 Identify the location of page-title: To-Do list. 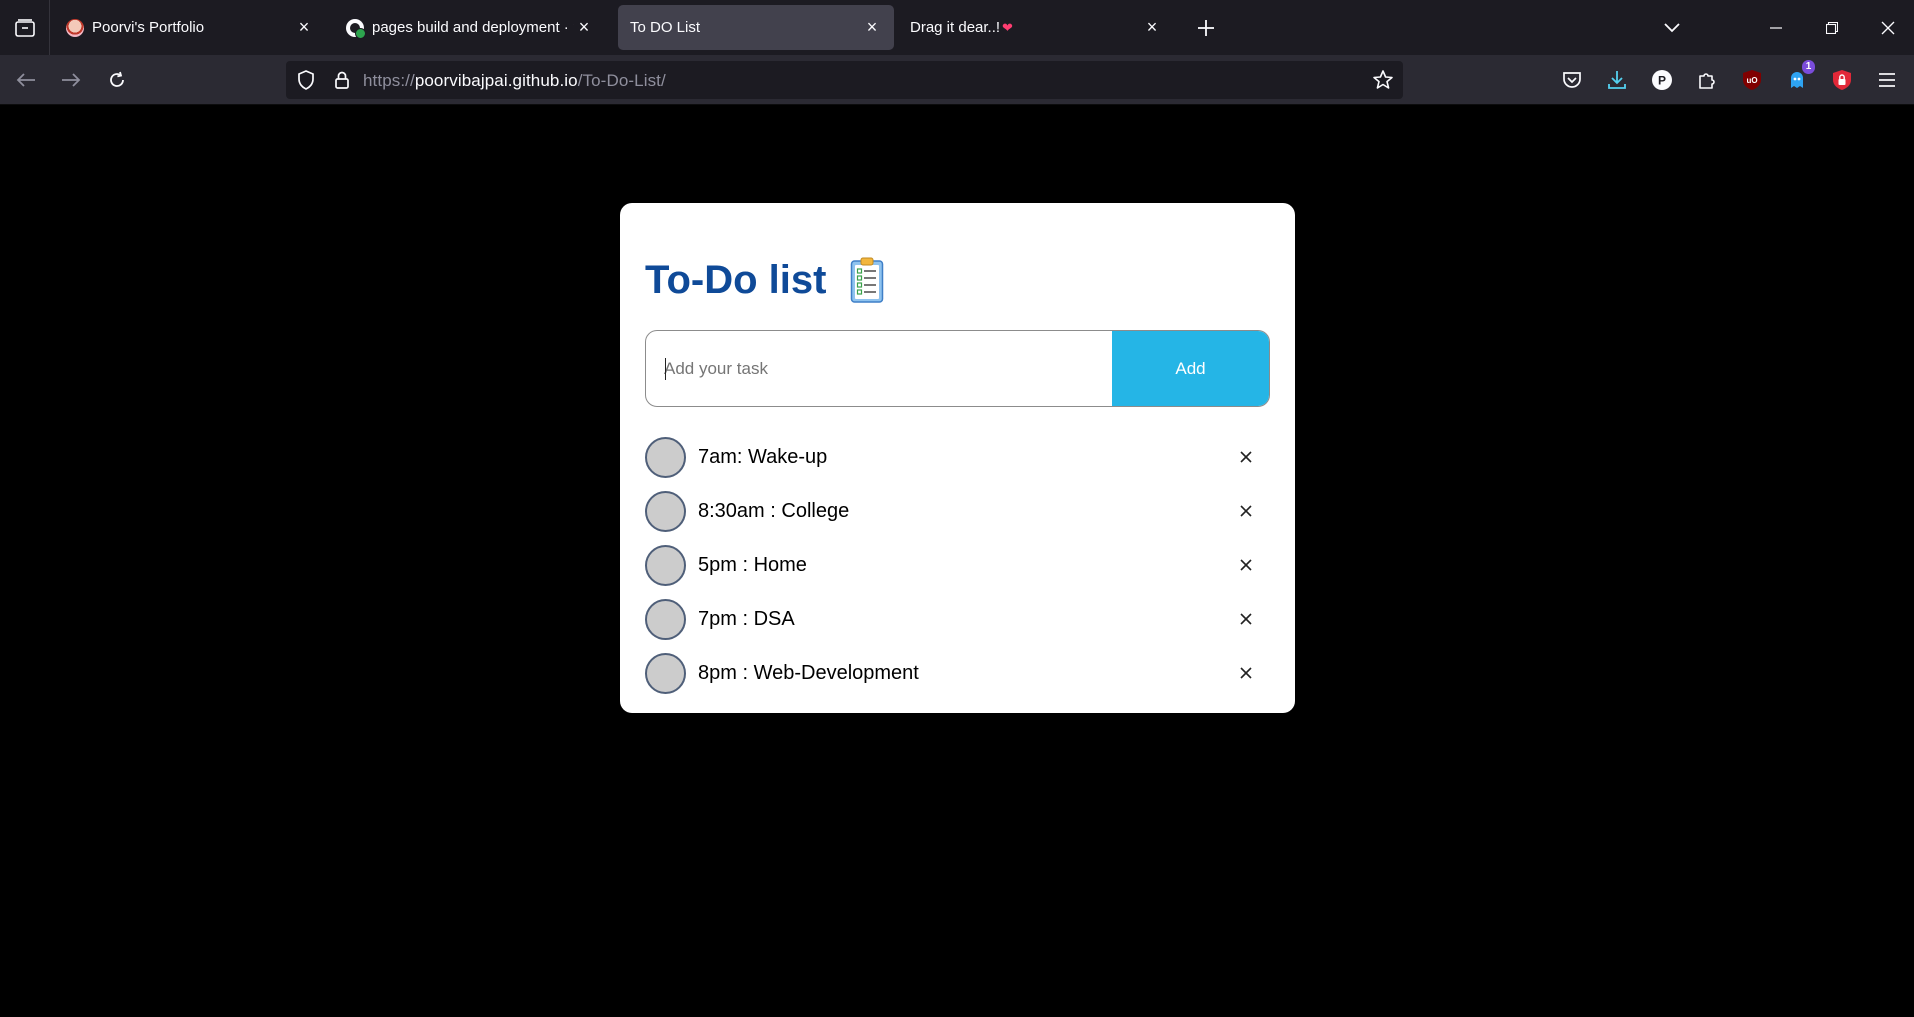
(764, 280).